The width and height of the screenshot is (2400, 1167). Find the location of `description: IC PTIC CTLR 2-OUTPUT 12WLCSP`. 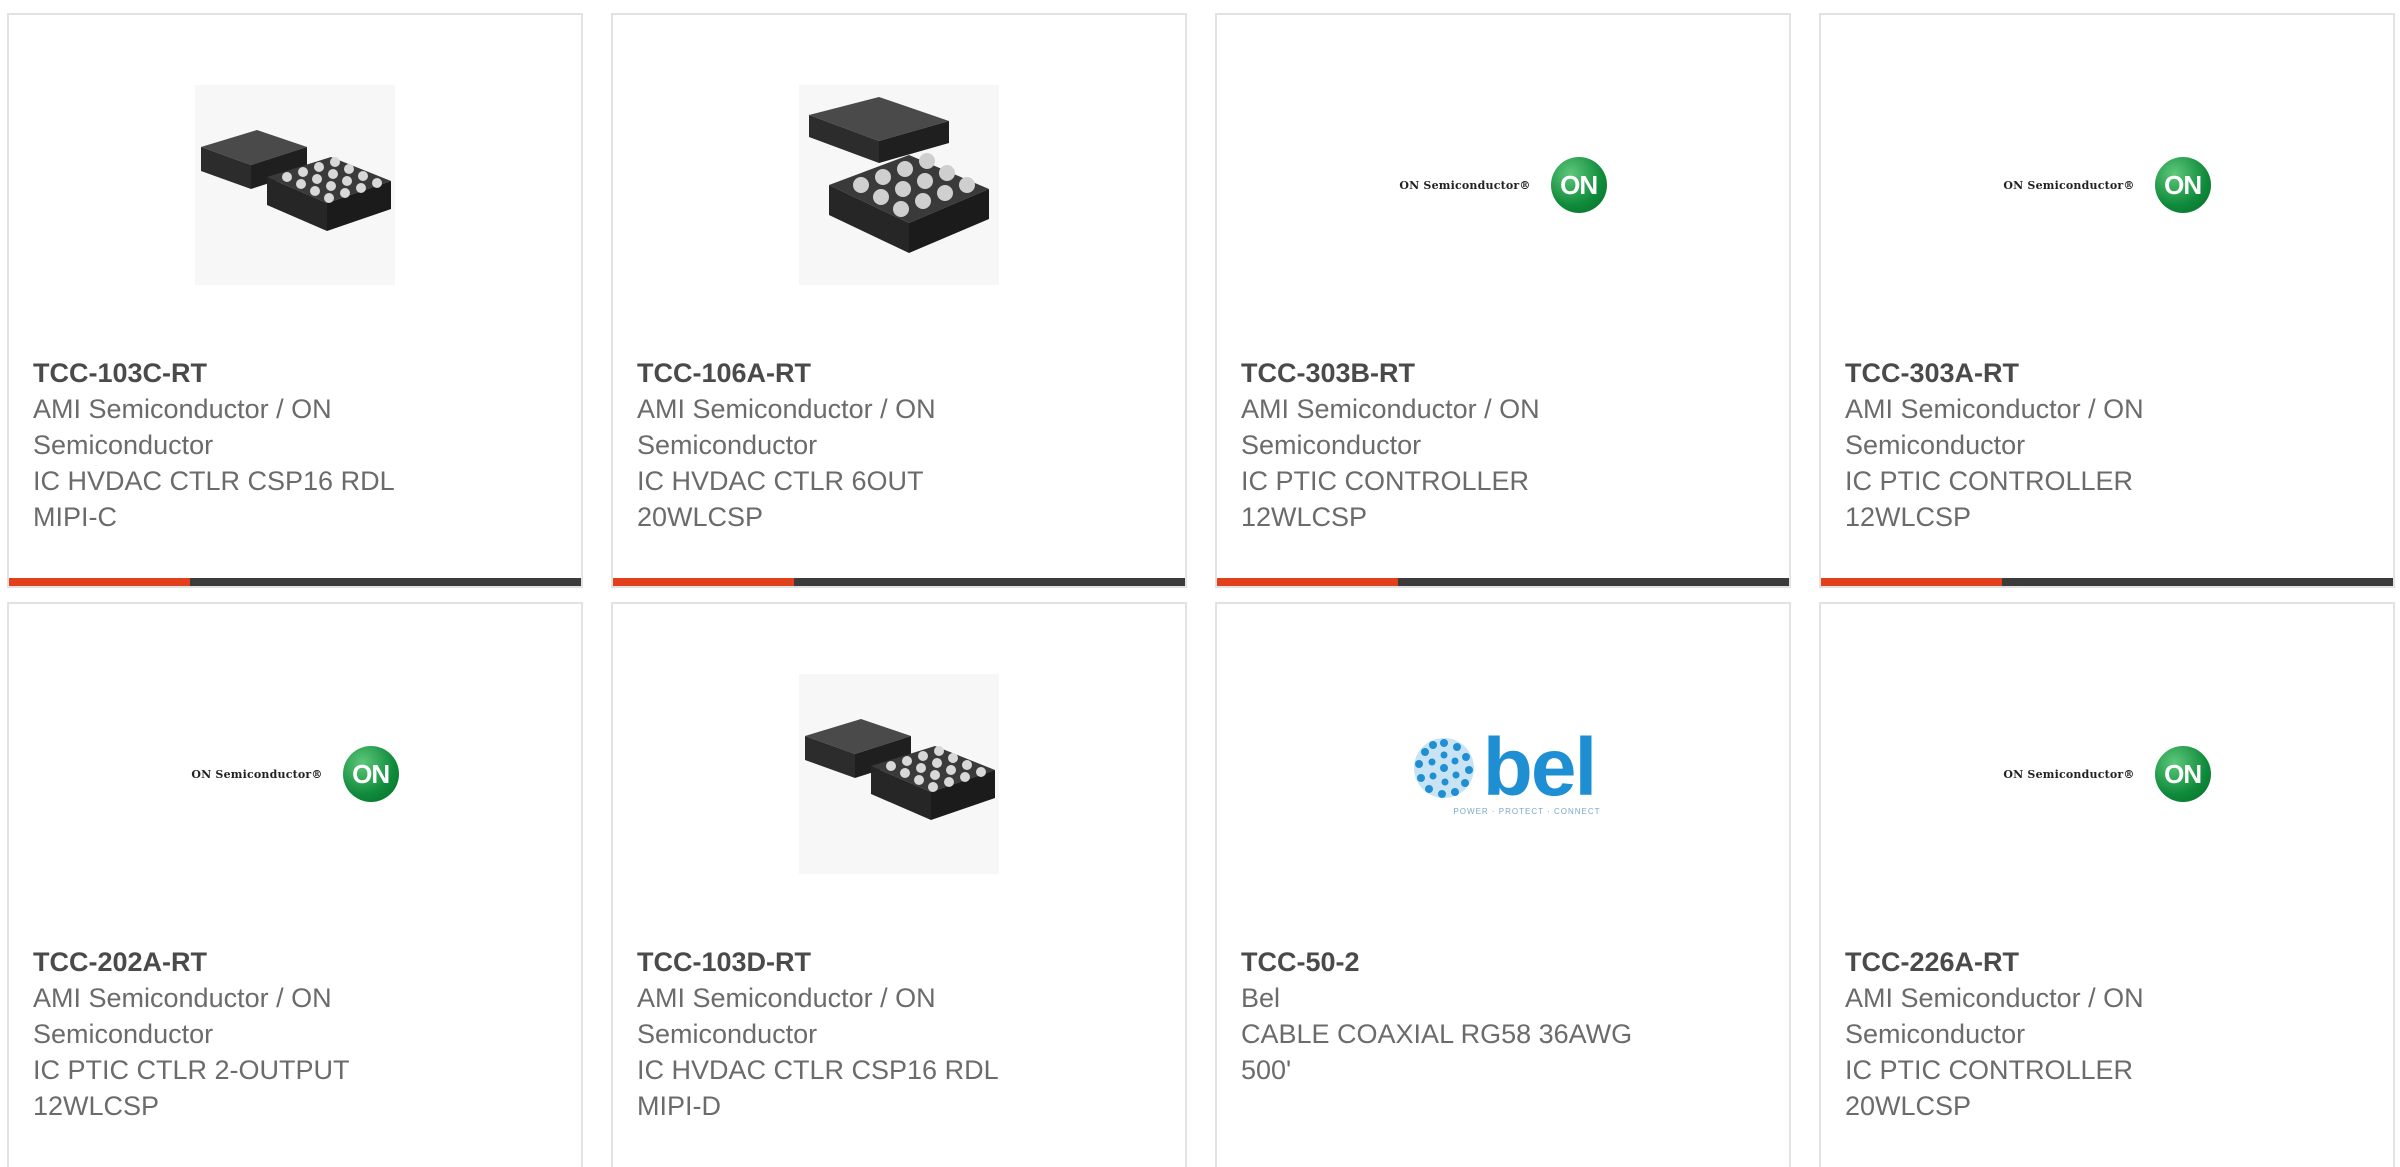

description: IC PTIC CTLR 2-OUTPUT 12WLCSP is located at coordinates (191, 1088).